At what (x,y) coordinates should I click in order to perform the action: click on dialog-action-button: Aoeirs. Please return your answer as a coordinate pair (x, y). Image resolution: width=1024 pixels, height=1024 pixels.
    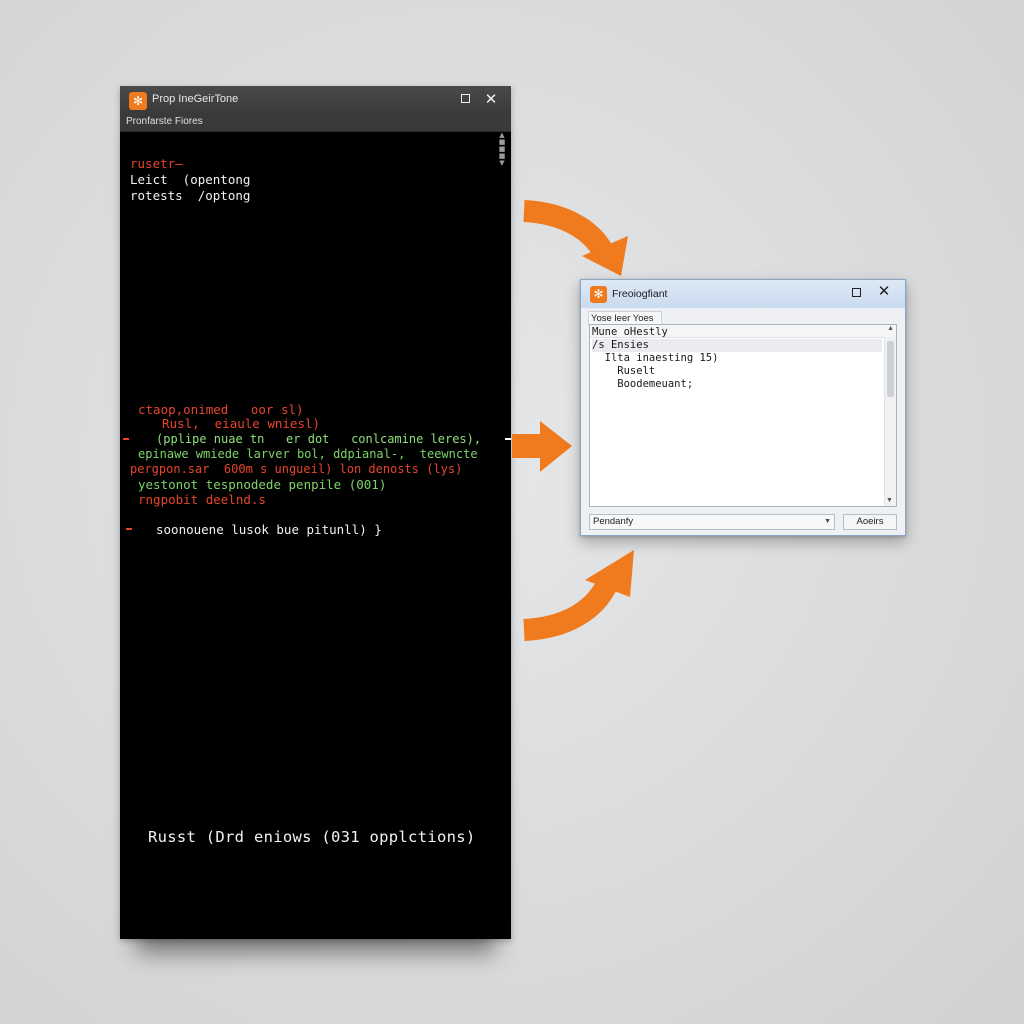
    Looking at the image, I should click on (870, 522).